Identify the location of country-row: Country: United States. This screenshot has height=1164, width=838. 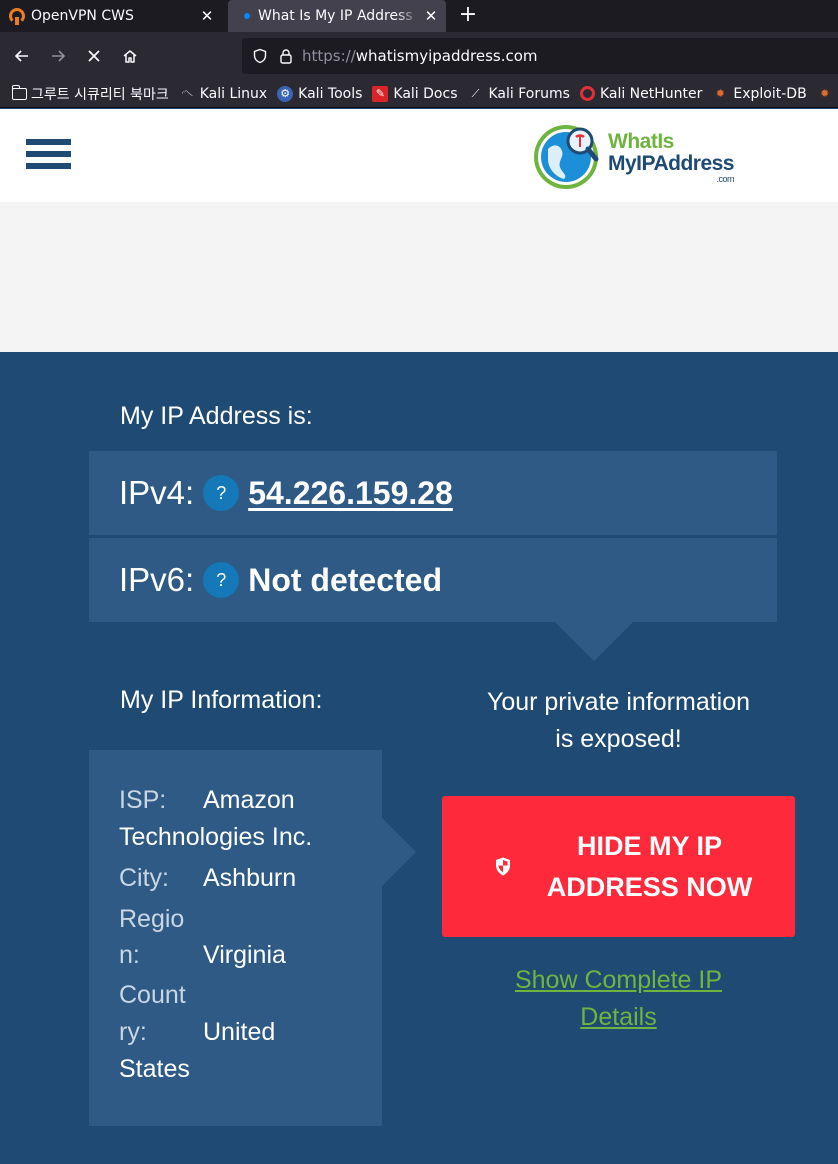
(219, 1032).